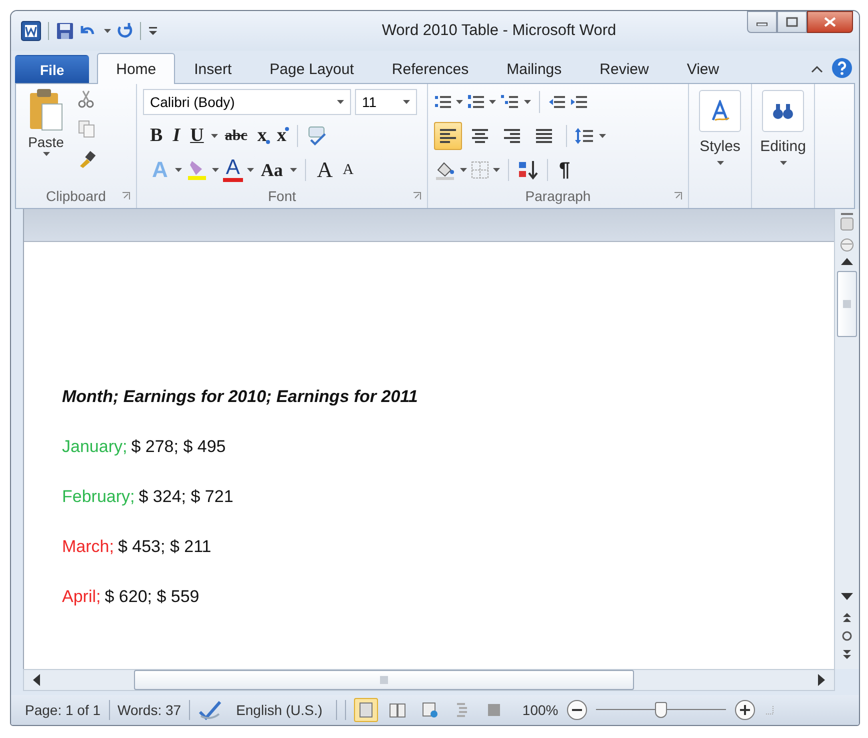 The height and width of the screenshot is (738, 868). I want to click on next-page-icon, so click(847, 655).